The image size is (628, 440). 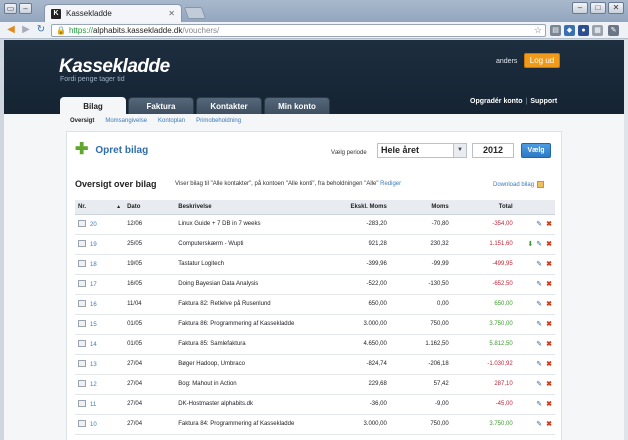 What do you see at coordinates (422, 150) in the screenshot?
I see `period-select: Hele året ▼` at bounding box center [422, 150].